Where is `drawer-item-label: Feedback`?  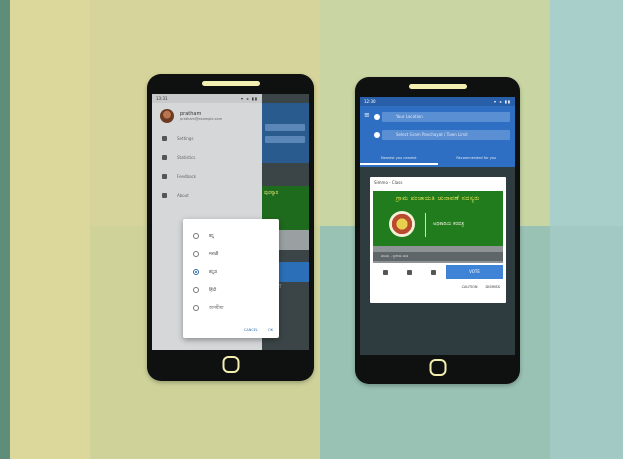 drawer-item-label: Feedback is located at coordinates (187, 176).